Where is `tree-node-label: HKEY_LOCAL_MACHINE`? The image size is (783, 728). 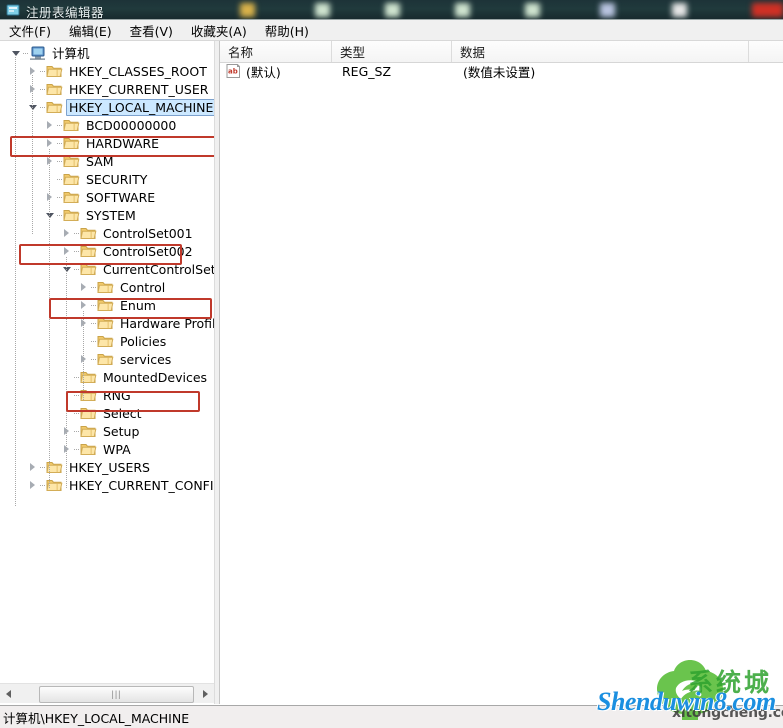
tree-node-label: HKEY_LOCAL_MACHINE is located at coordinates (140, 107).